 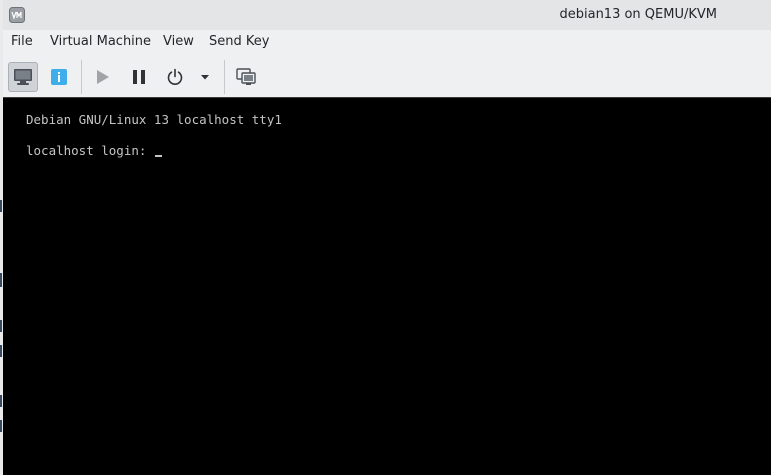 I want to click on play-icon, so click(x=103, y=77).